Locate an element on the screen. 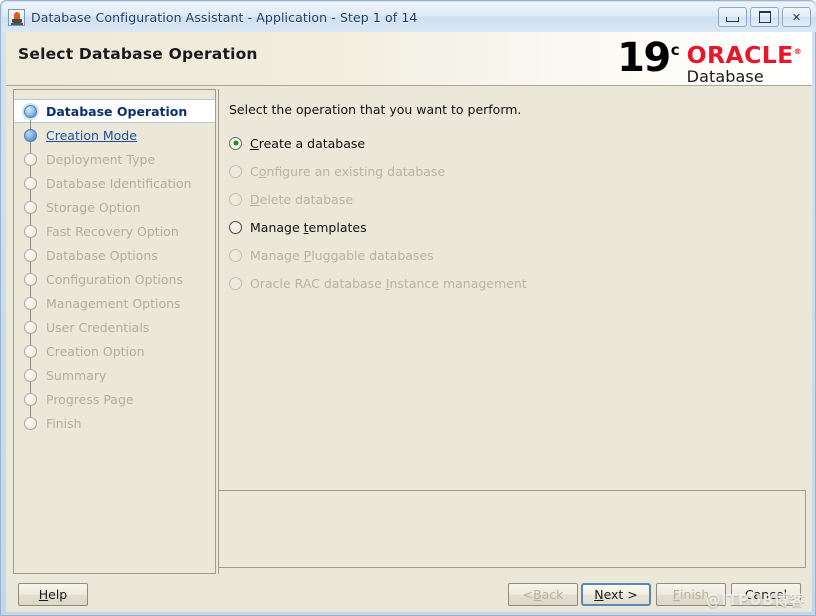  finish-button: Finish is located at coordinates (691, 594).